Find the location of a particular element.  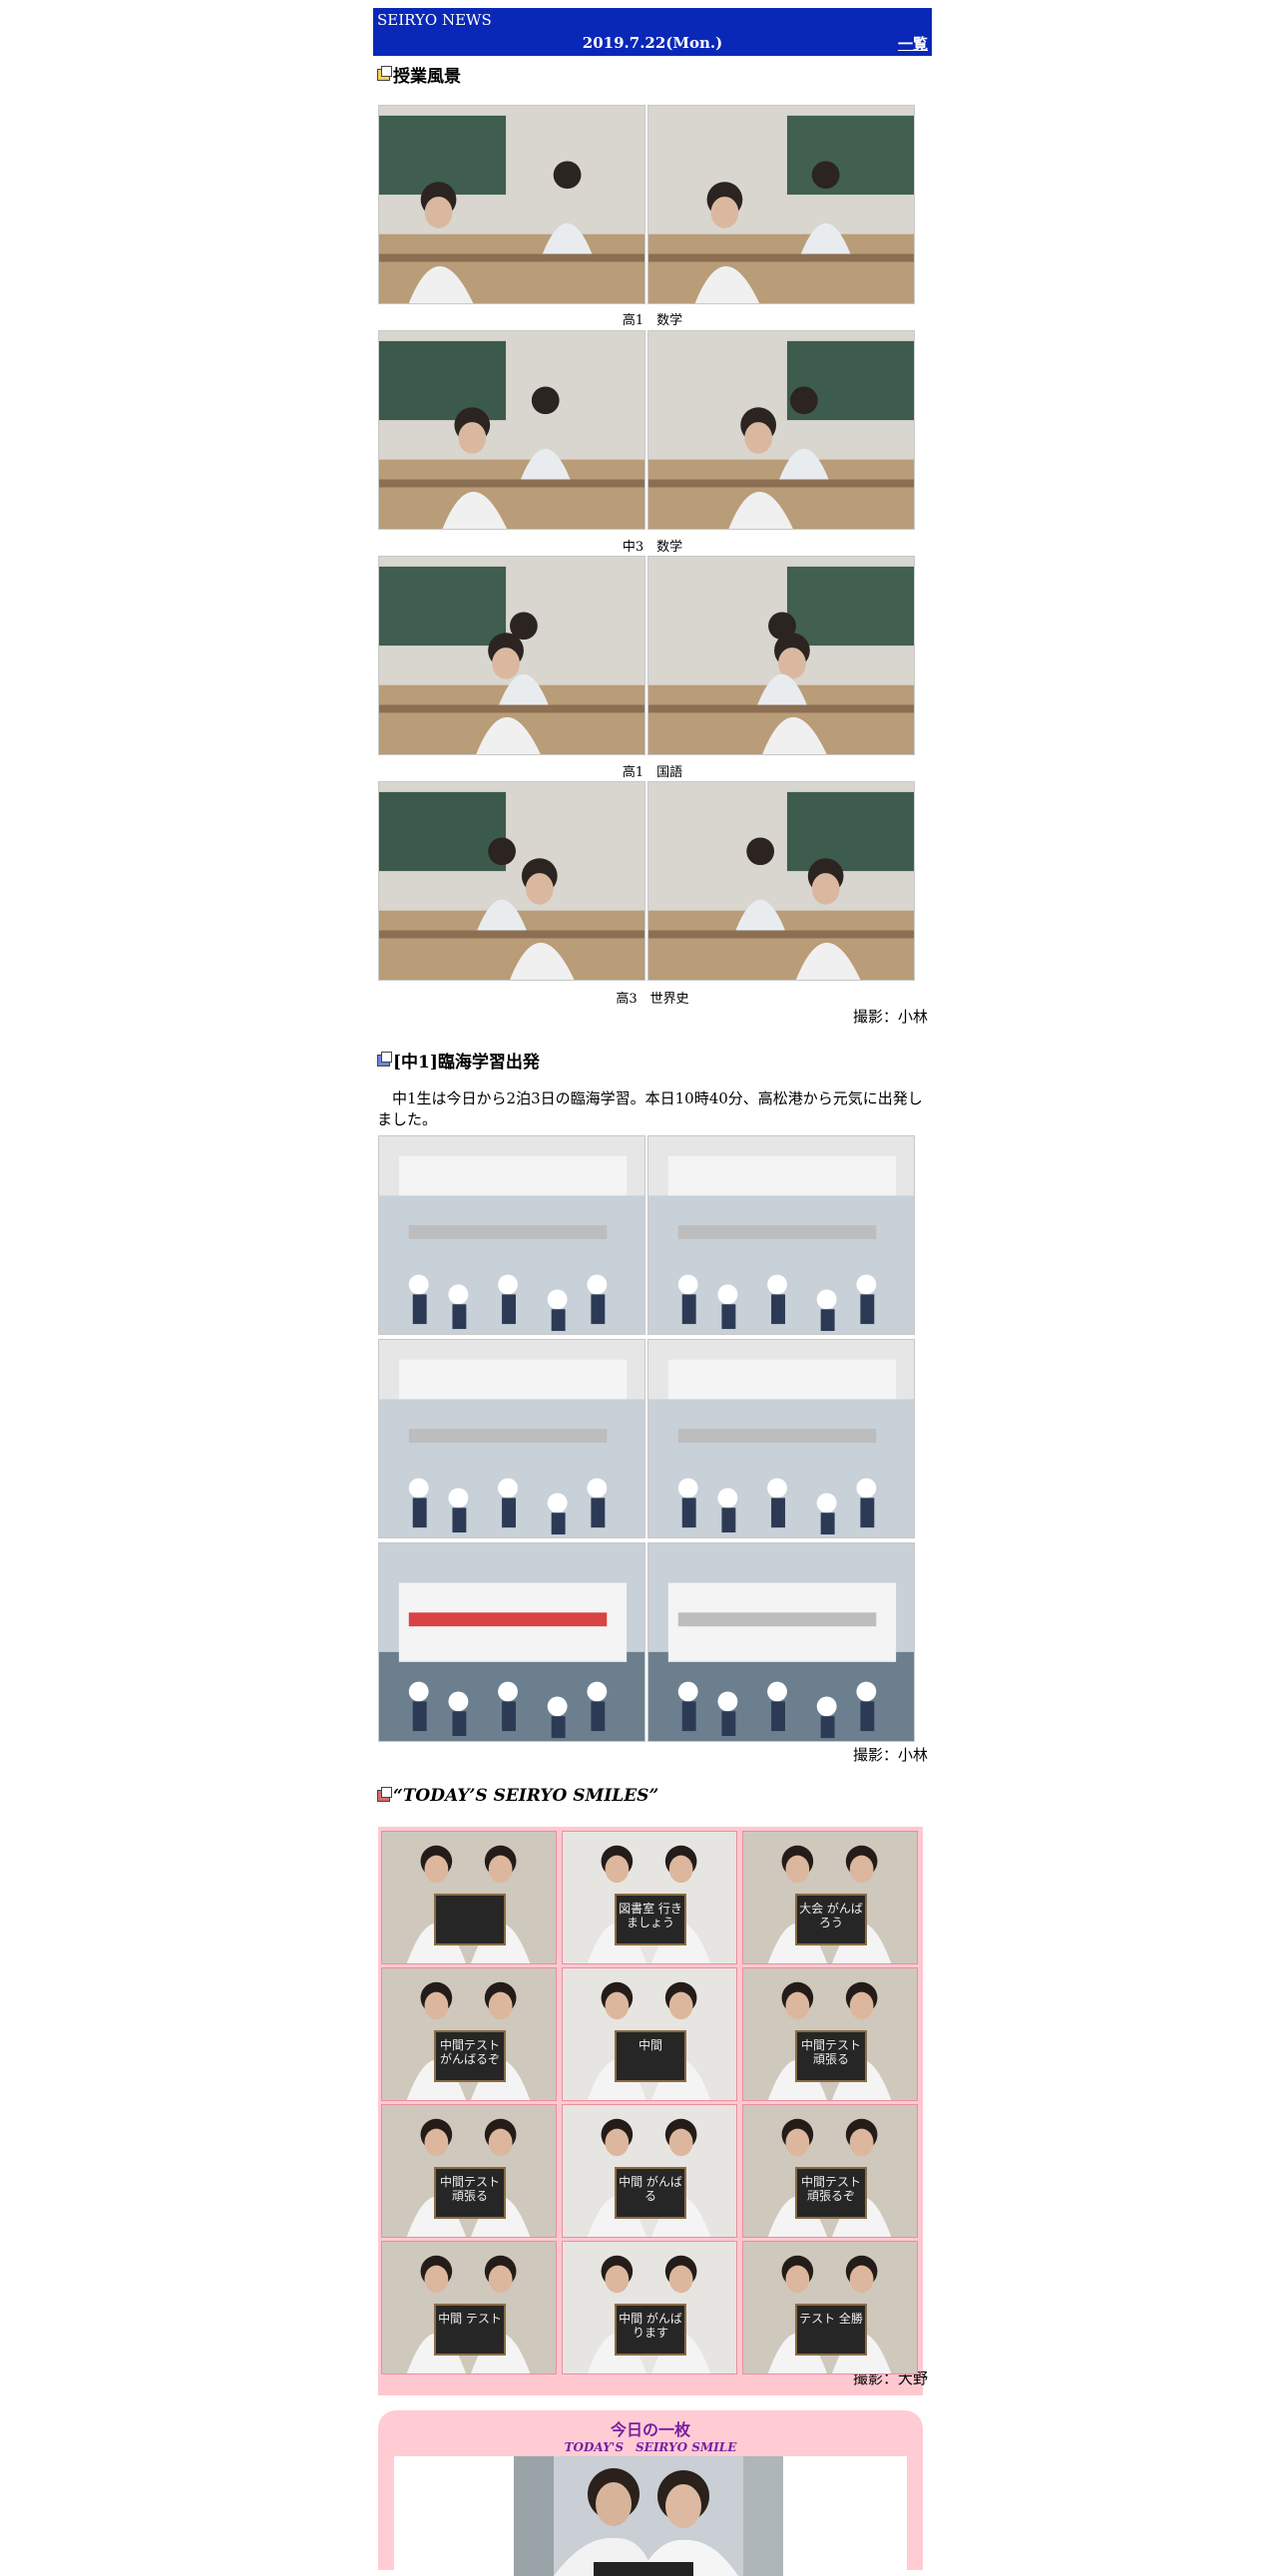

smile-photo: 中間テスト 頑張る is located at coordinates (830, 2034).